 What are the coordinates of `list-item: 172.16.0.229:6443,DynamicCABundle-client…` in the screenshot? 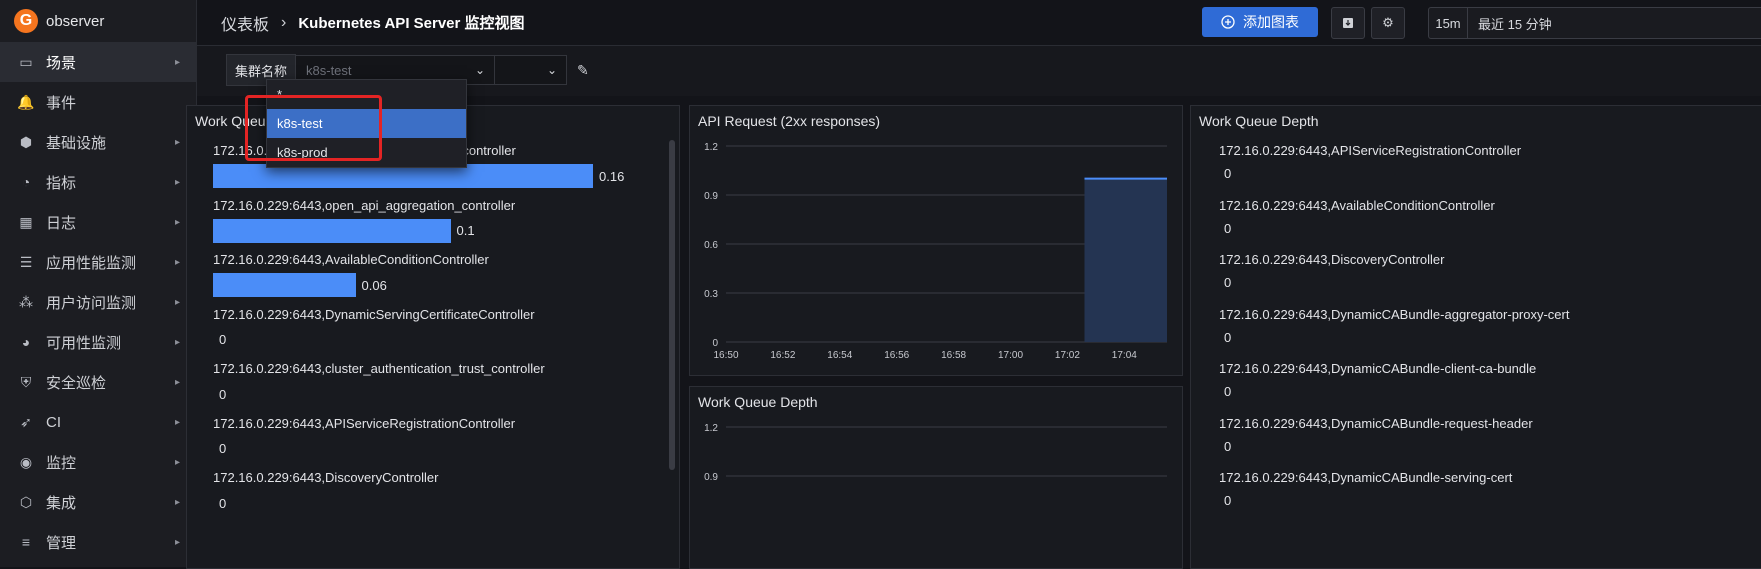 It's located at (1377, 380).